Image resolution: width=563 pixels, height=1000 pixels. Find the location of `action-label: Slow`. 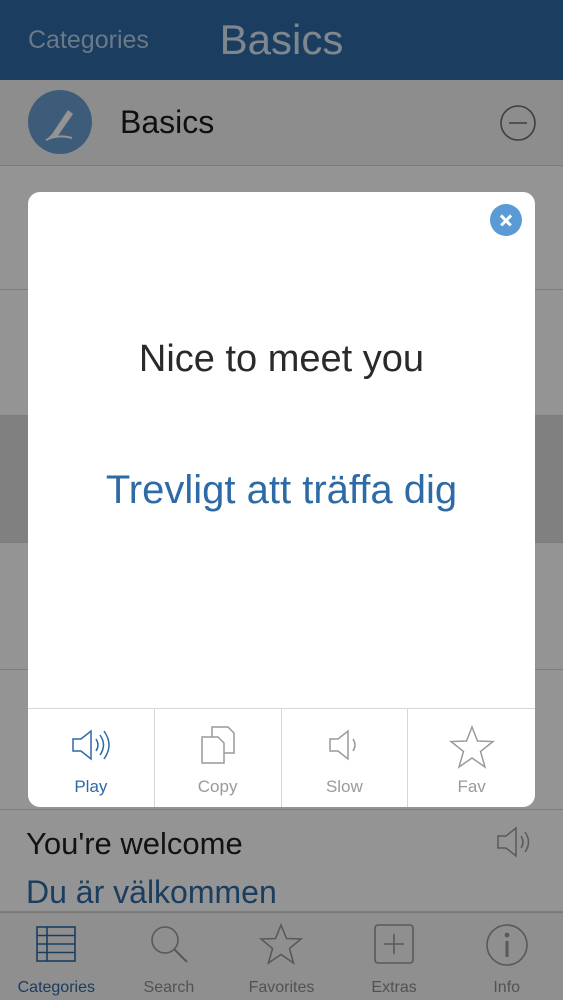

action-label: Slow is located at coordinates (344, 786).